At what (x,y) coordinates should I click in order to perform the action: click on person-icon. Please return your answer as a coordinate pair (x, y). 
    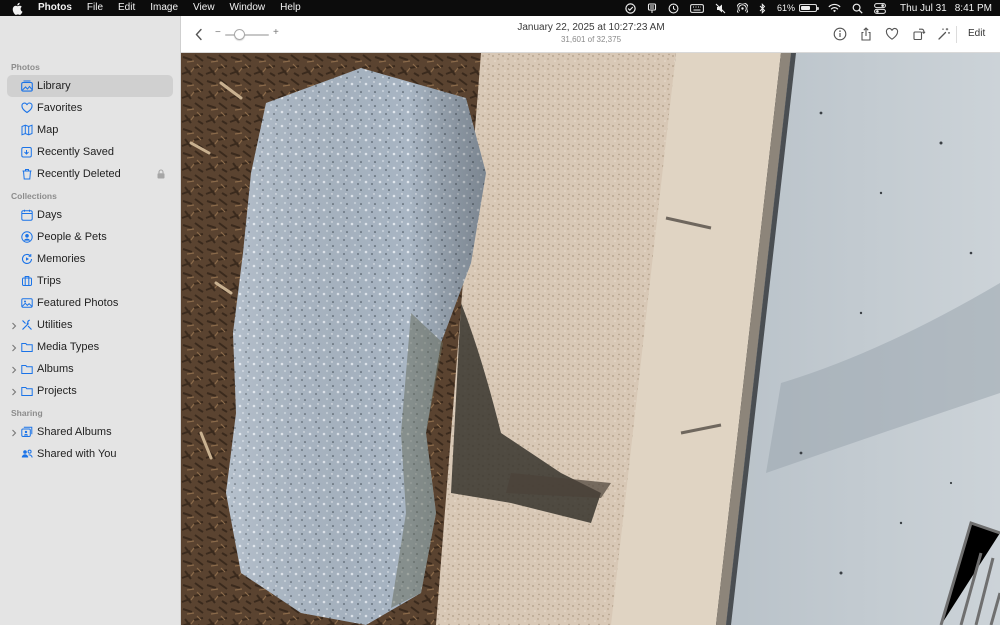
    Looking at the image, I should click on (27, 237).